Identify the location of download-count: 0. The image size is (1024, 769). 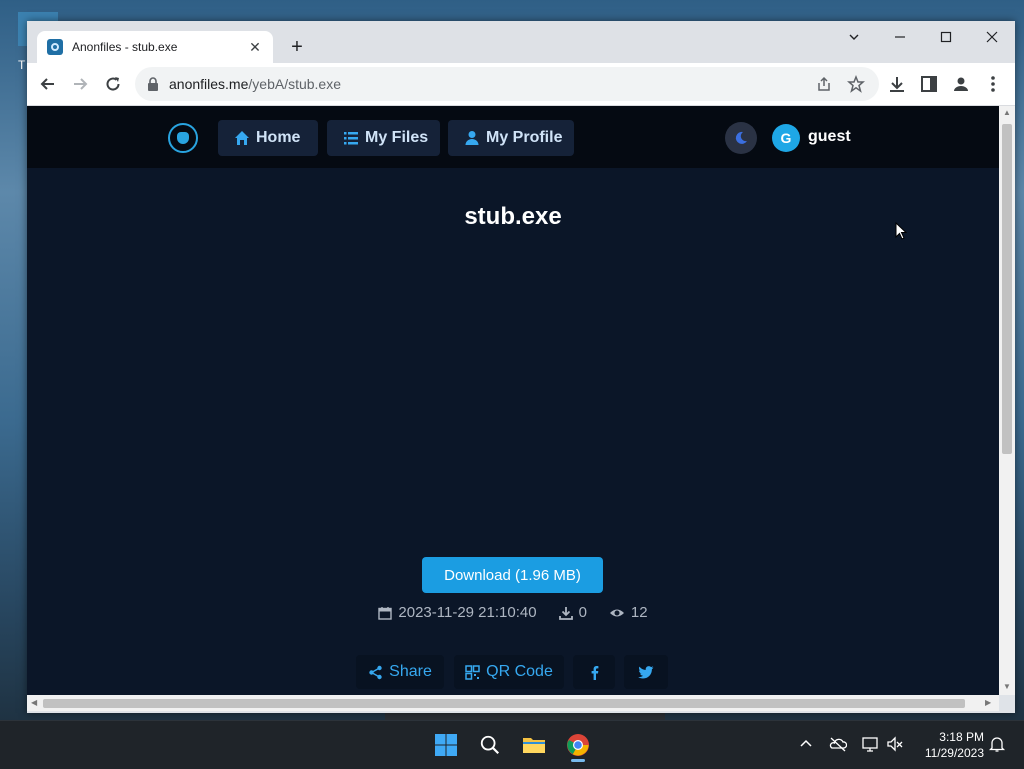
(582, 612).